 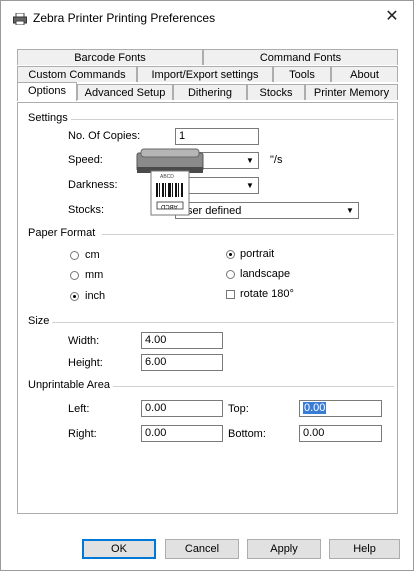 I want to click on tab-about: About, so click(x=364, y=74).